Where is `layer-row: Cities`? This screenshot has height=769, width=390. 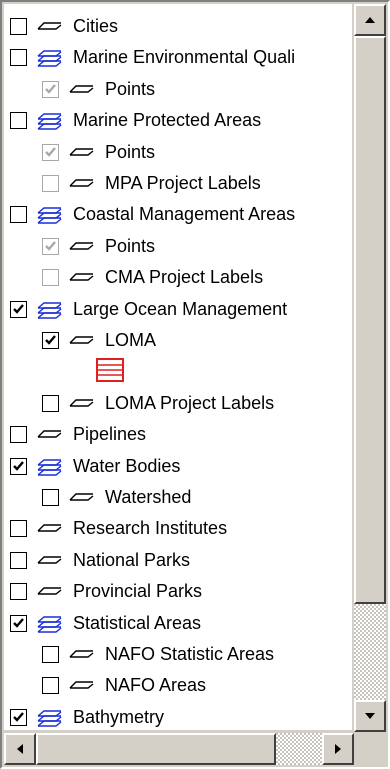
layer-row: Cities is located at coordinates (178, 26).